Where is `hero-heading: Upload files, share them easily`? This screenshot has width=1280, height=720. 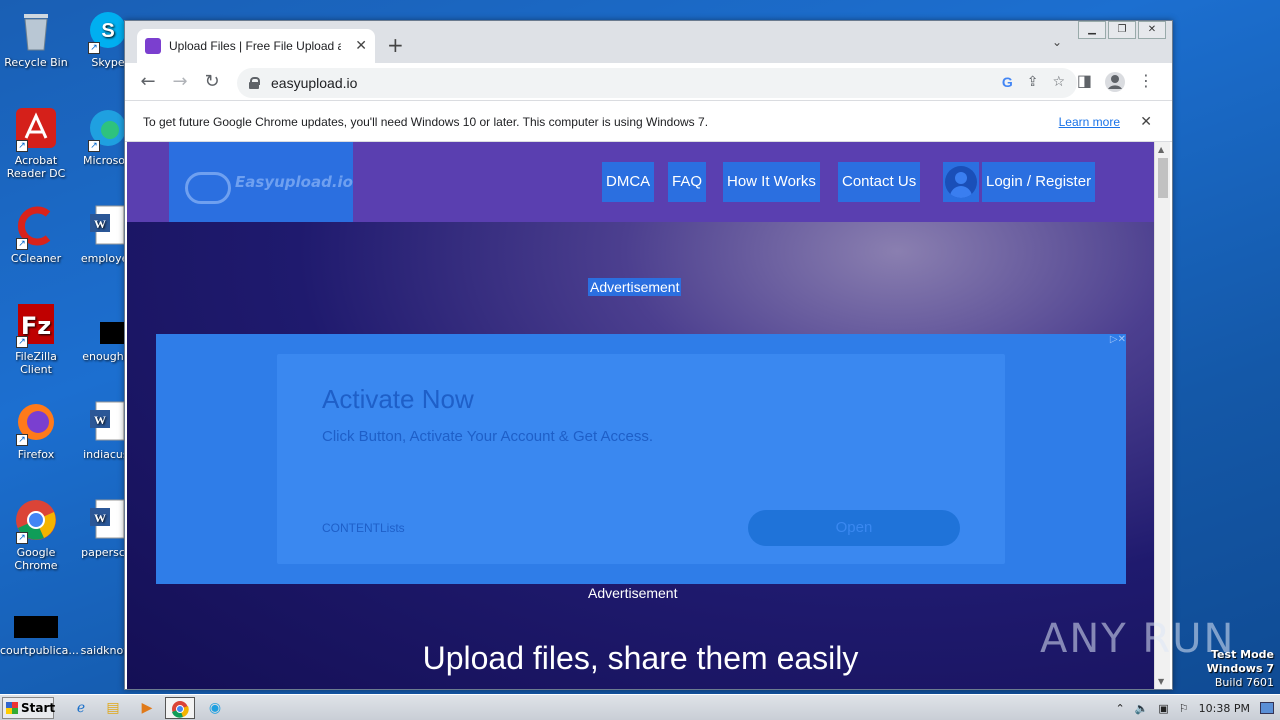 hero-heading: Upload files, share them easily is located at coordinates (640, 658).